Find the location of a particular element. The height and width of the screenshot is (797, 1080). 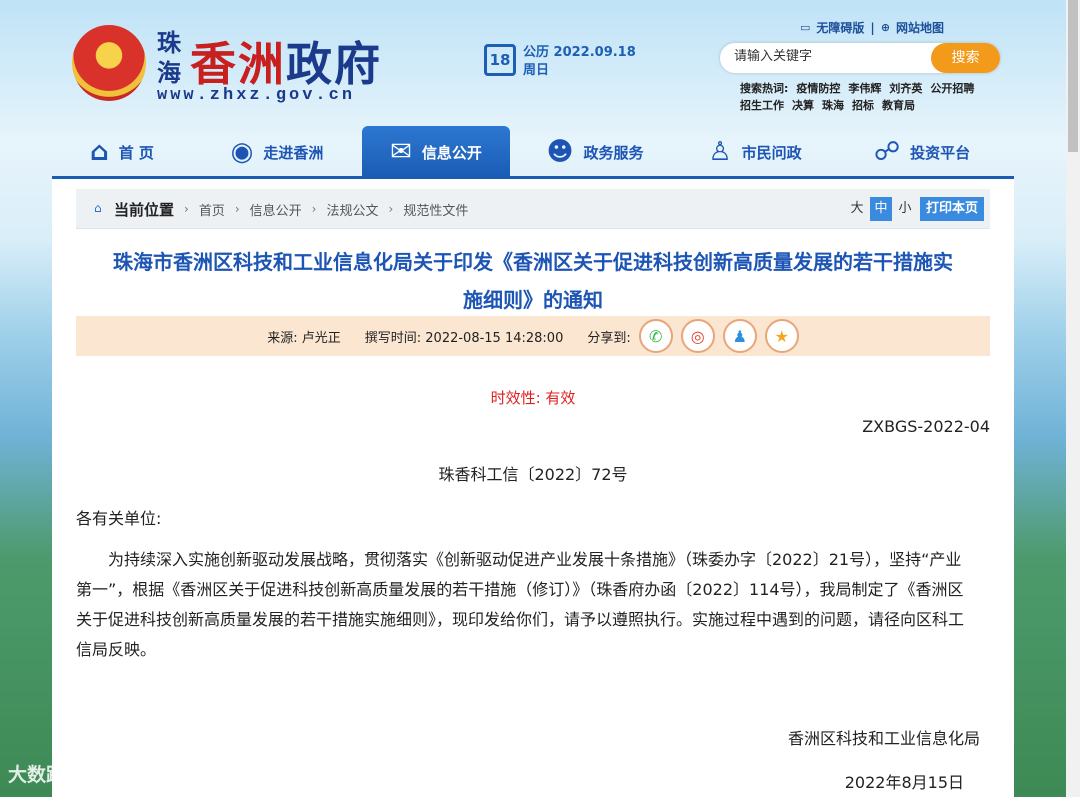

current-date: 公历 2022.09.18 周日 is located at coordinates (579, 61).